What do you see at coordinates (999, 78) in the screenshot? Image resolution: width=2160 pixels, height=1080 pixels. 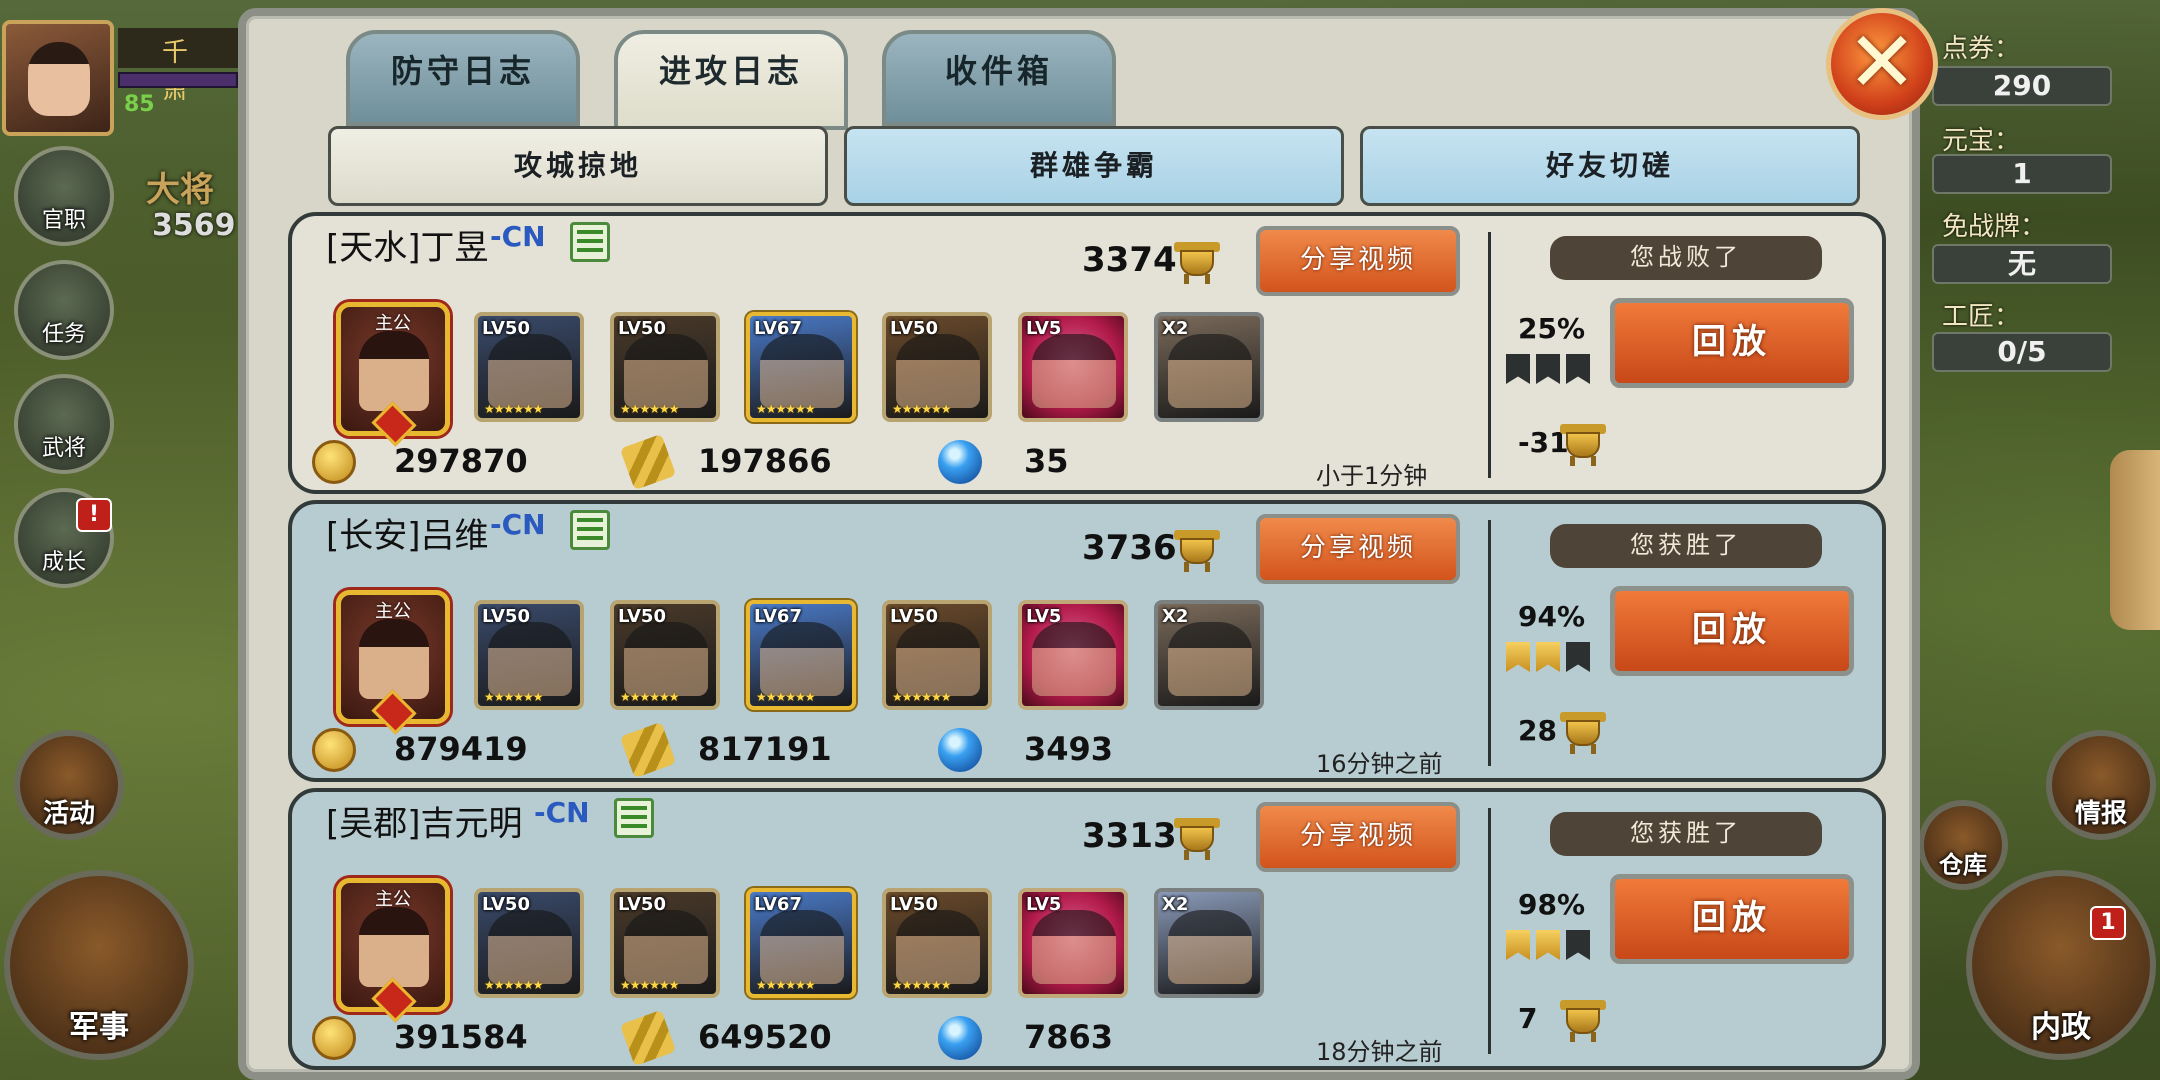 I see `tab-inbox: 收件箱` at bounding box center [999, 78].